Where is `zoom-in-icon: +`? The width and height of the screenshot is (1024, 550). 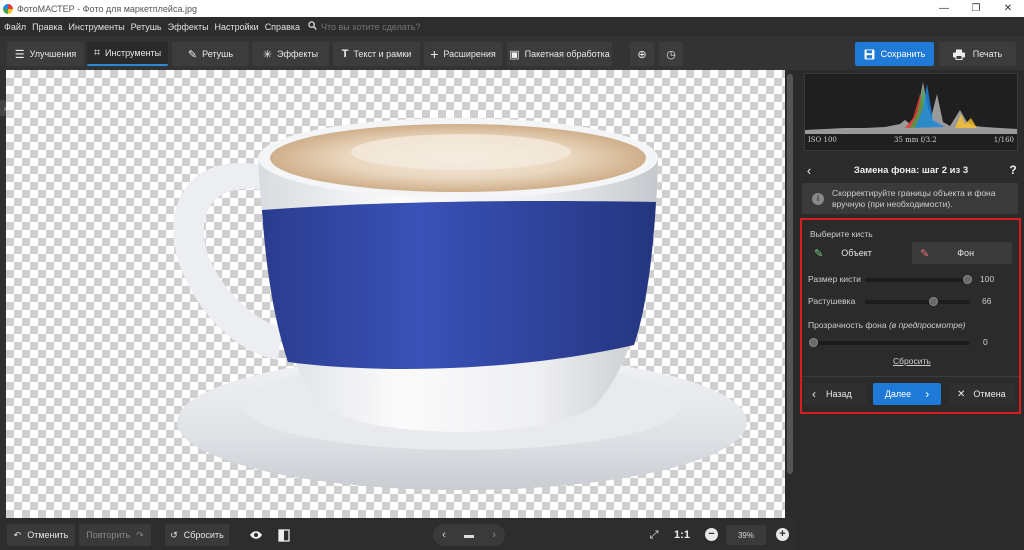
zoom-in-icon: + is located at coordinates (782, 534).